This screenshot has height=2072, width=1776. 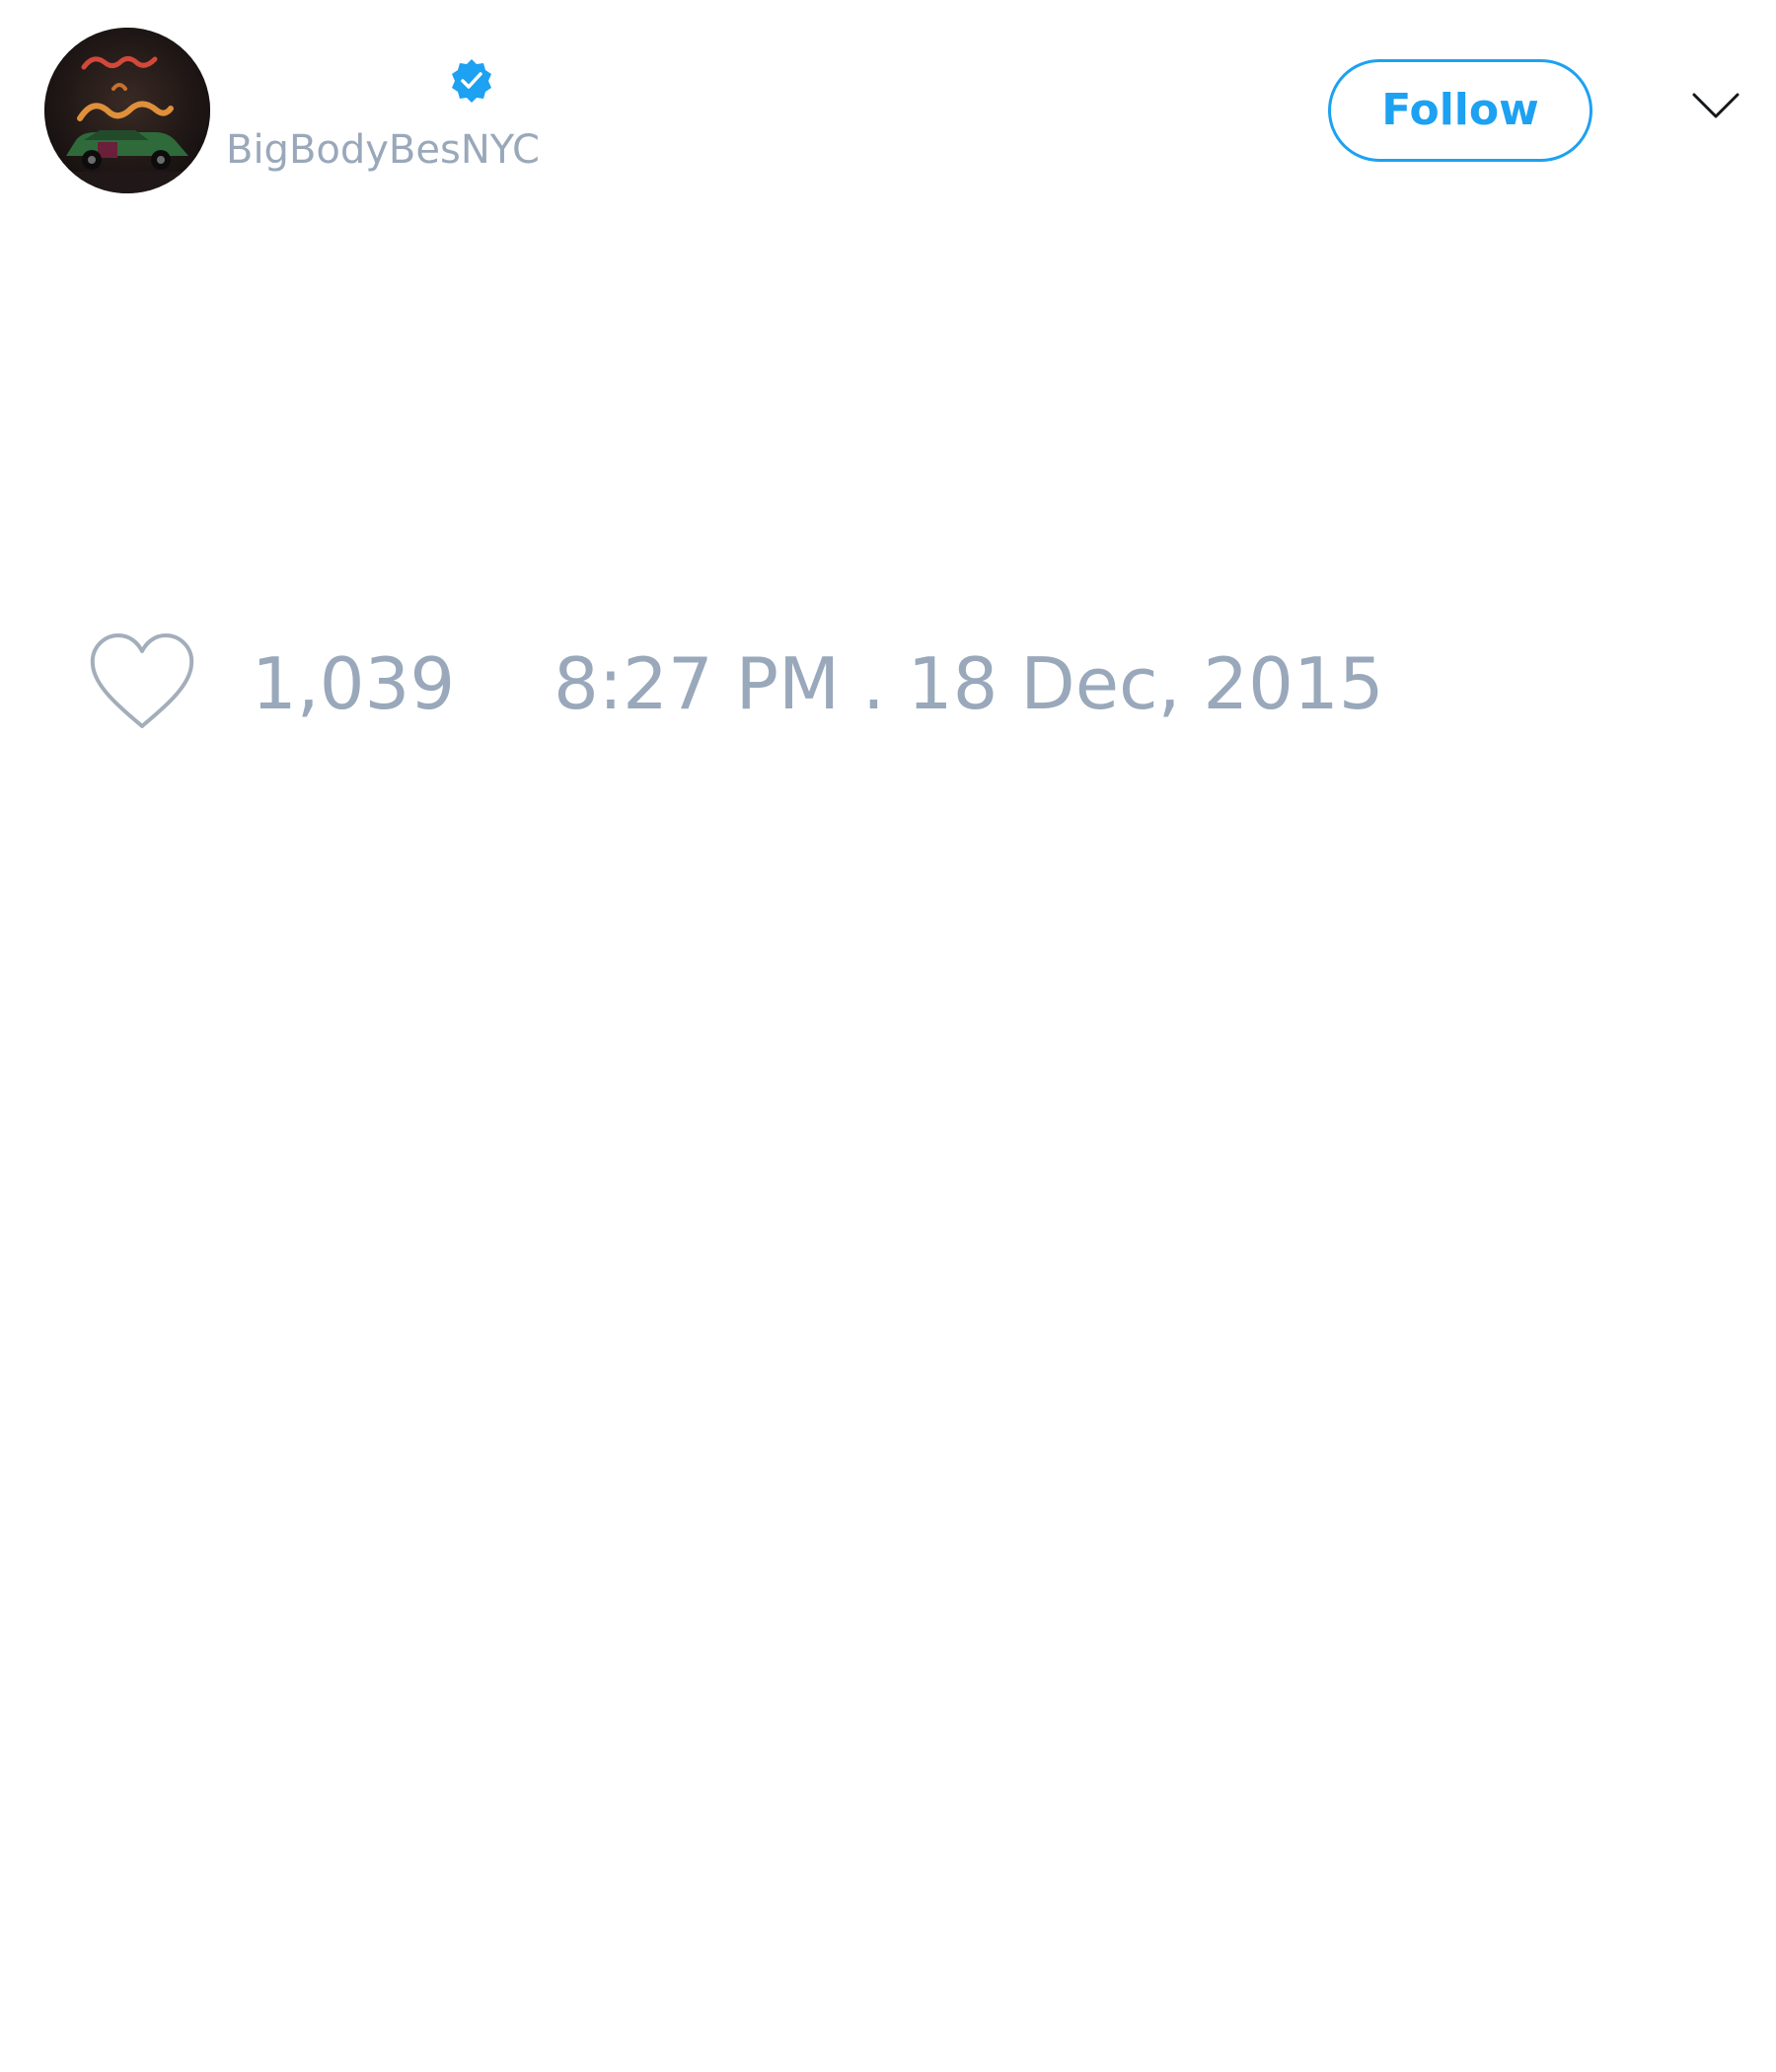 What do you see at coordinates (354, 684) in the screenshot?
I see `like-count: 1,039` at bounding box center [354, 684].